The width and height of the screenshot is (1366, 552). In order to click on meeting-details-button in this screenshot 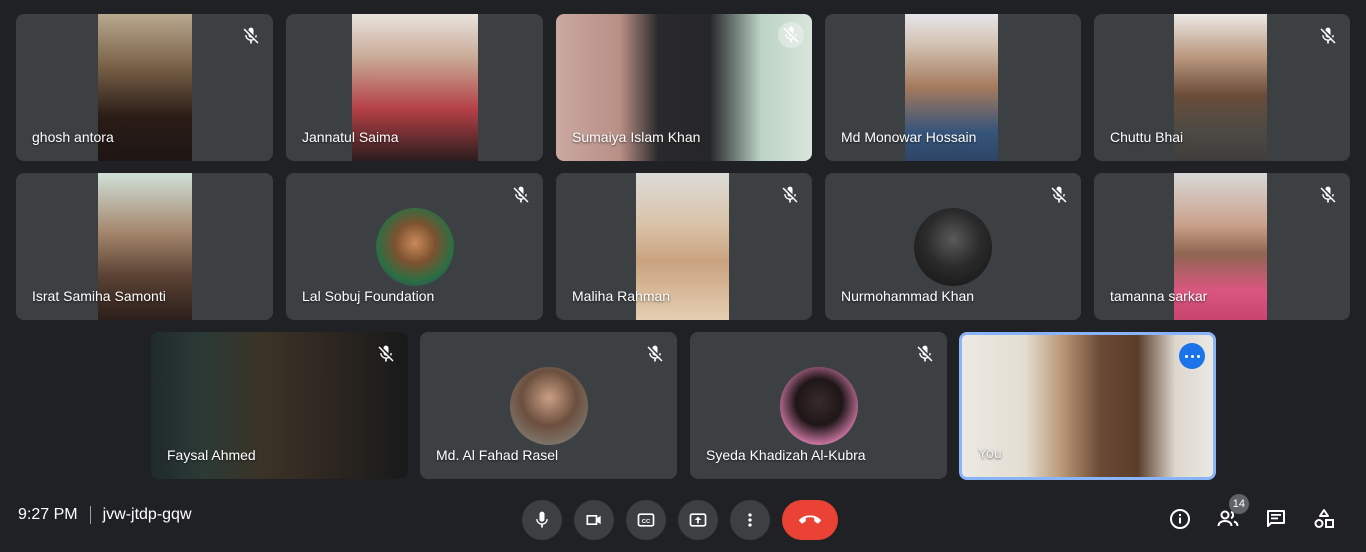, I will do `click(1180, 519)`.